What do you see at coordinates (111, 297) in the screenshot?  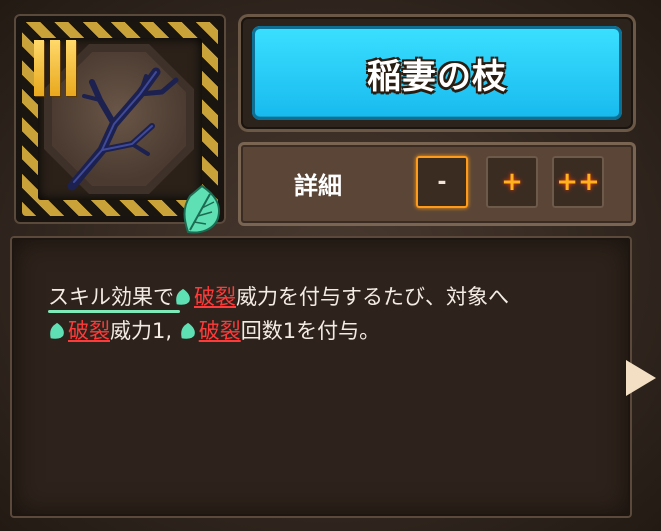 I see `skill-effect-link: スキル効果で` at bounding box center [111, 297].